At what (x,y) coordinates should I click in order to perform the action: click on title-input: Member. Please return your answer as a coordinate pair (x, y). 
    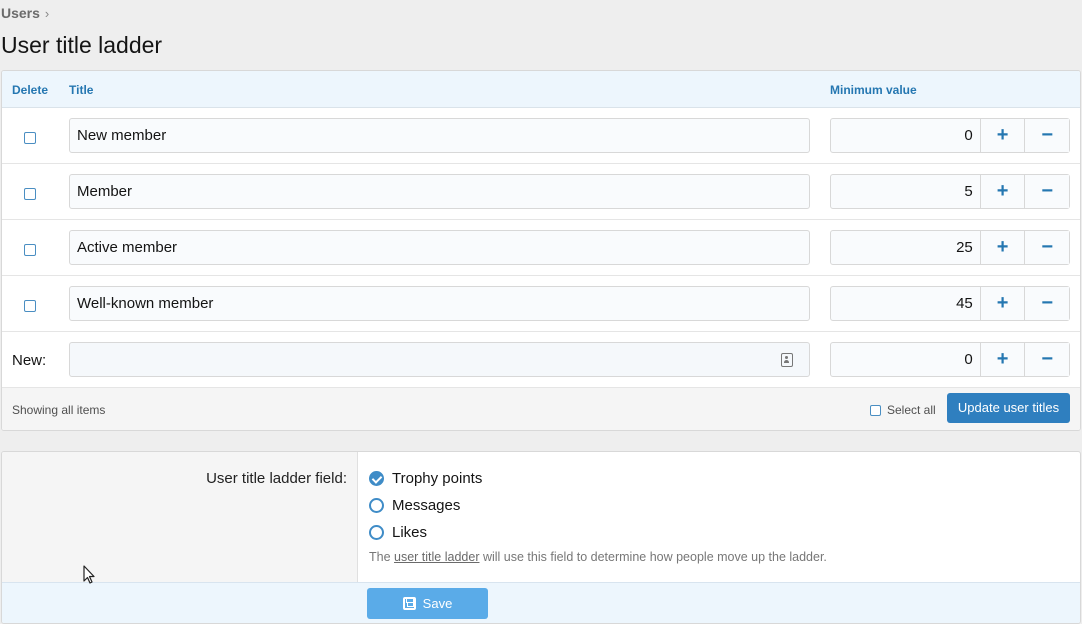
    Looking at the image, I should click on (439, 191).